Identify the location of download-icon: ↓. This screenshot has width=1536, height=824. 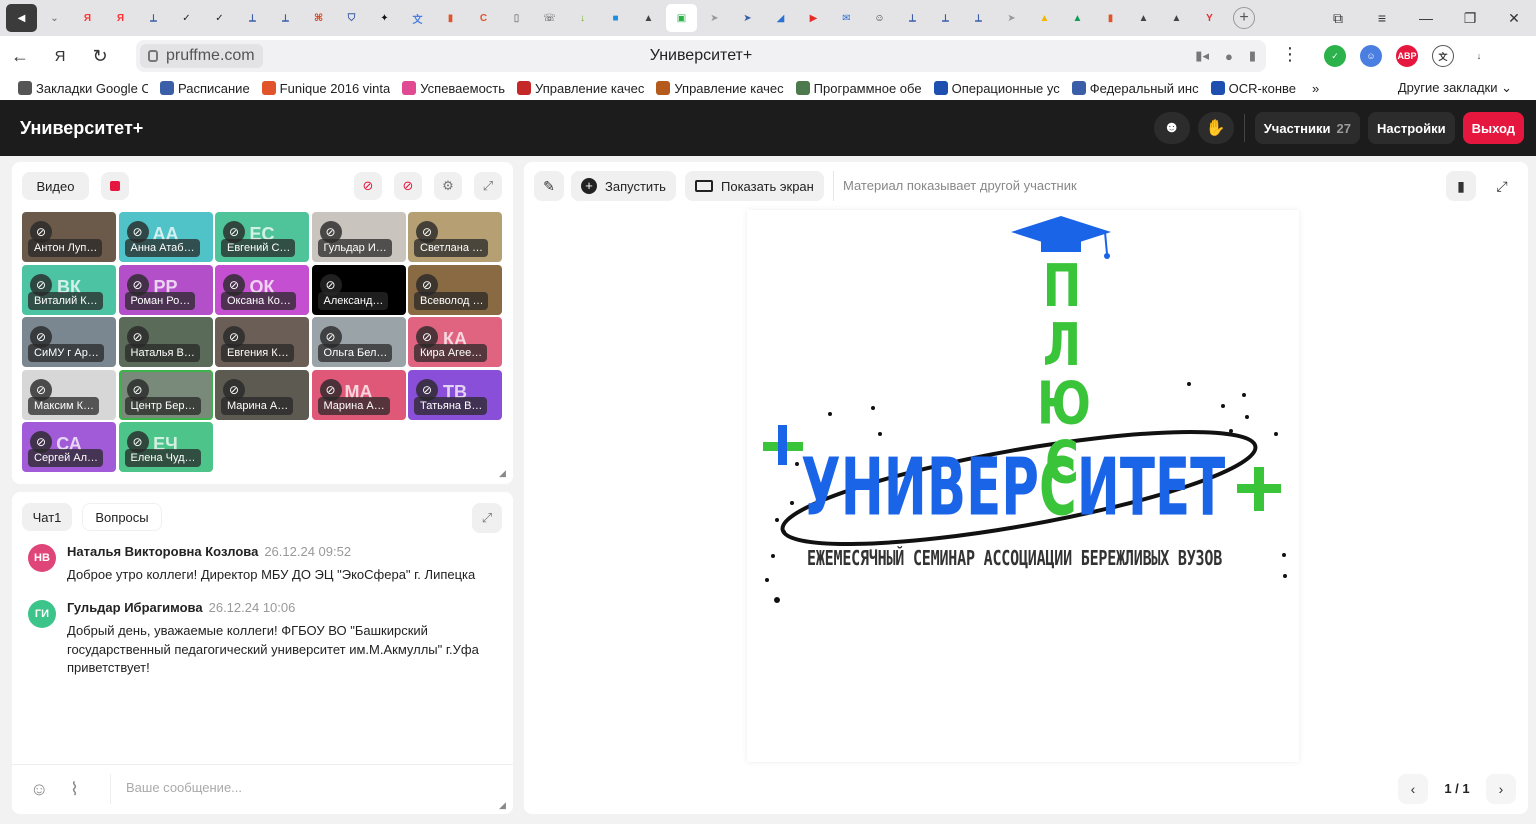
(1479, 56).